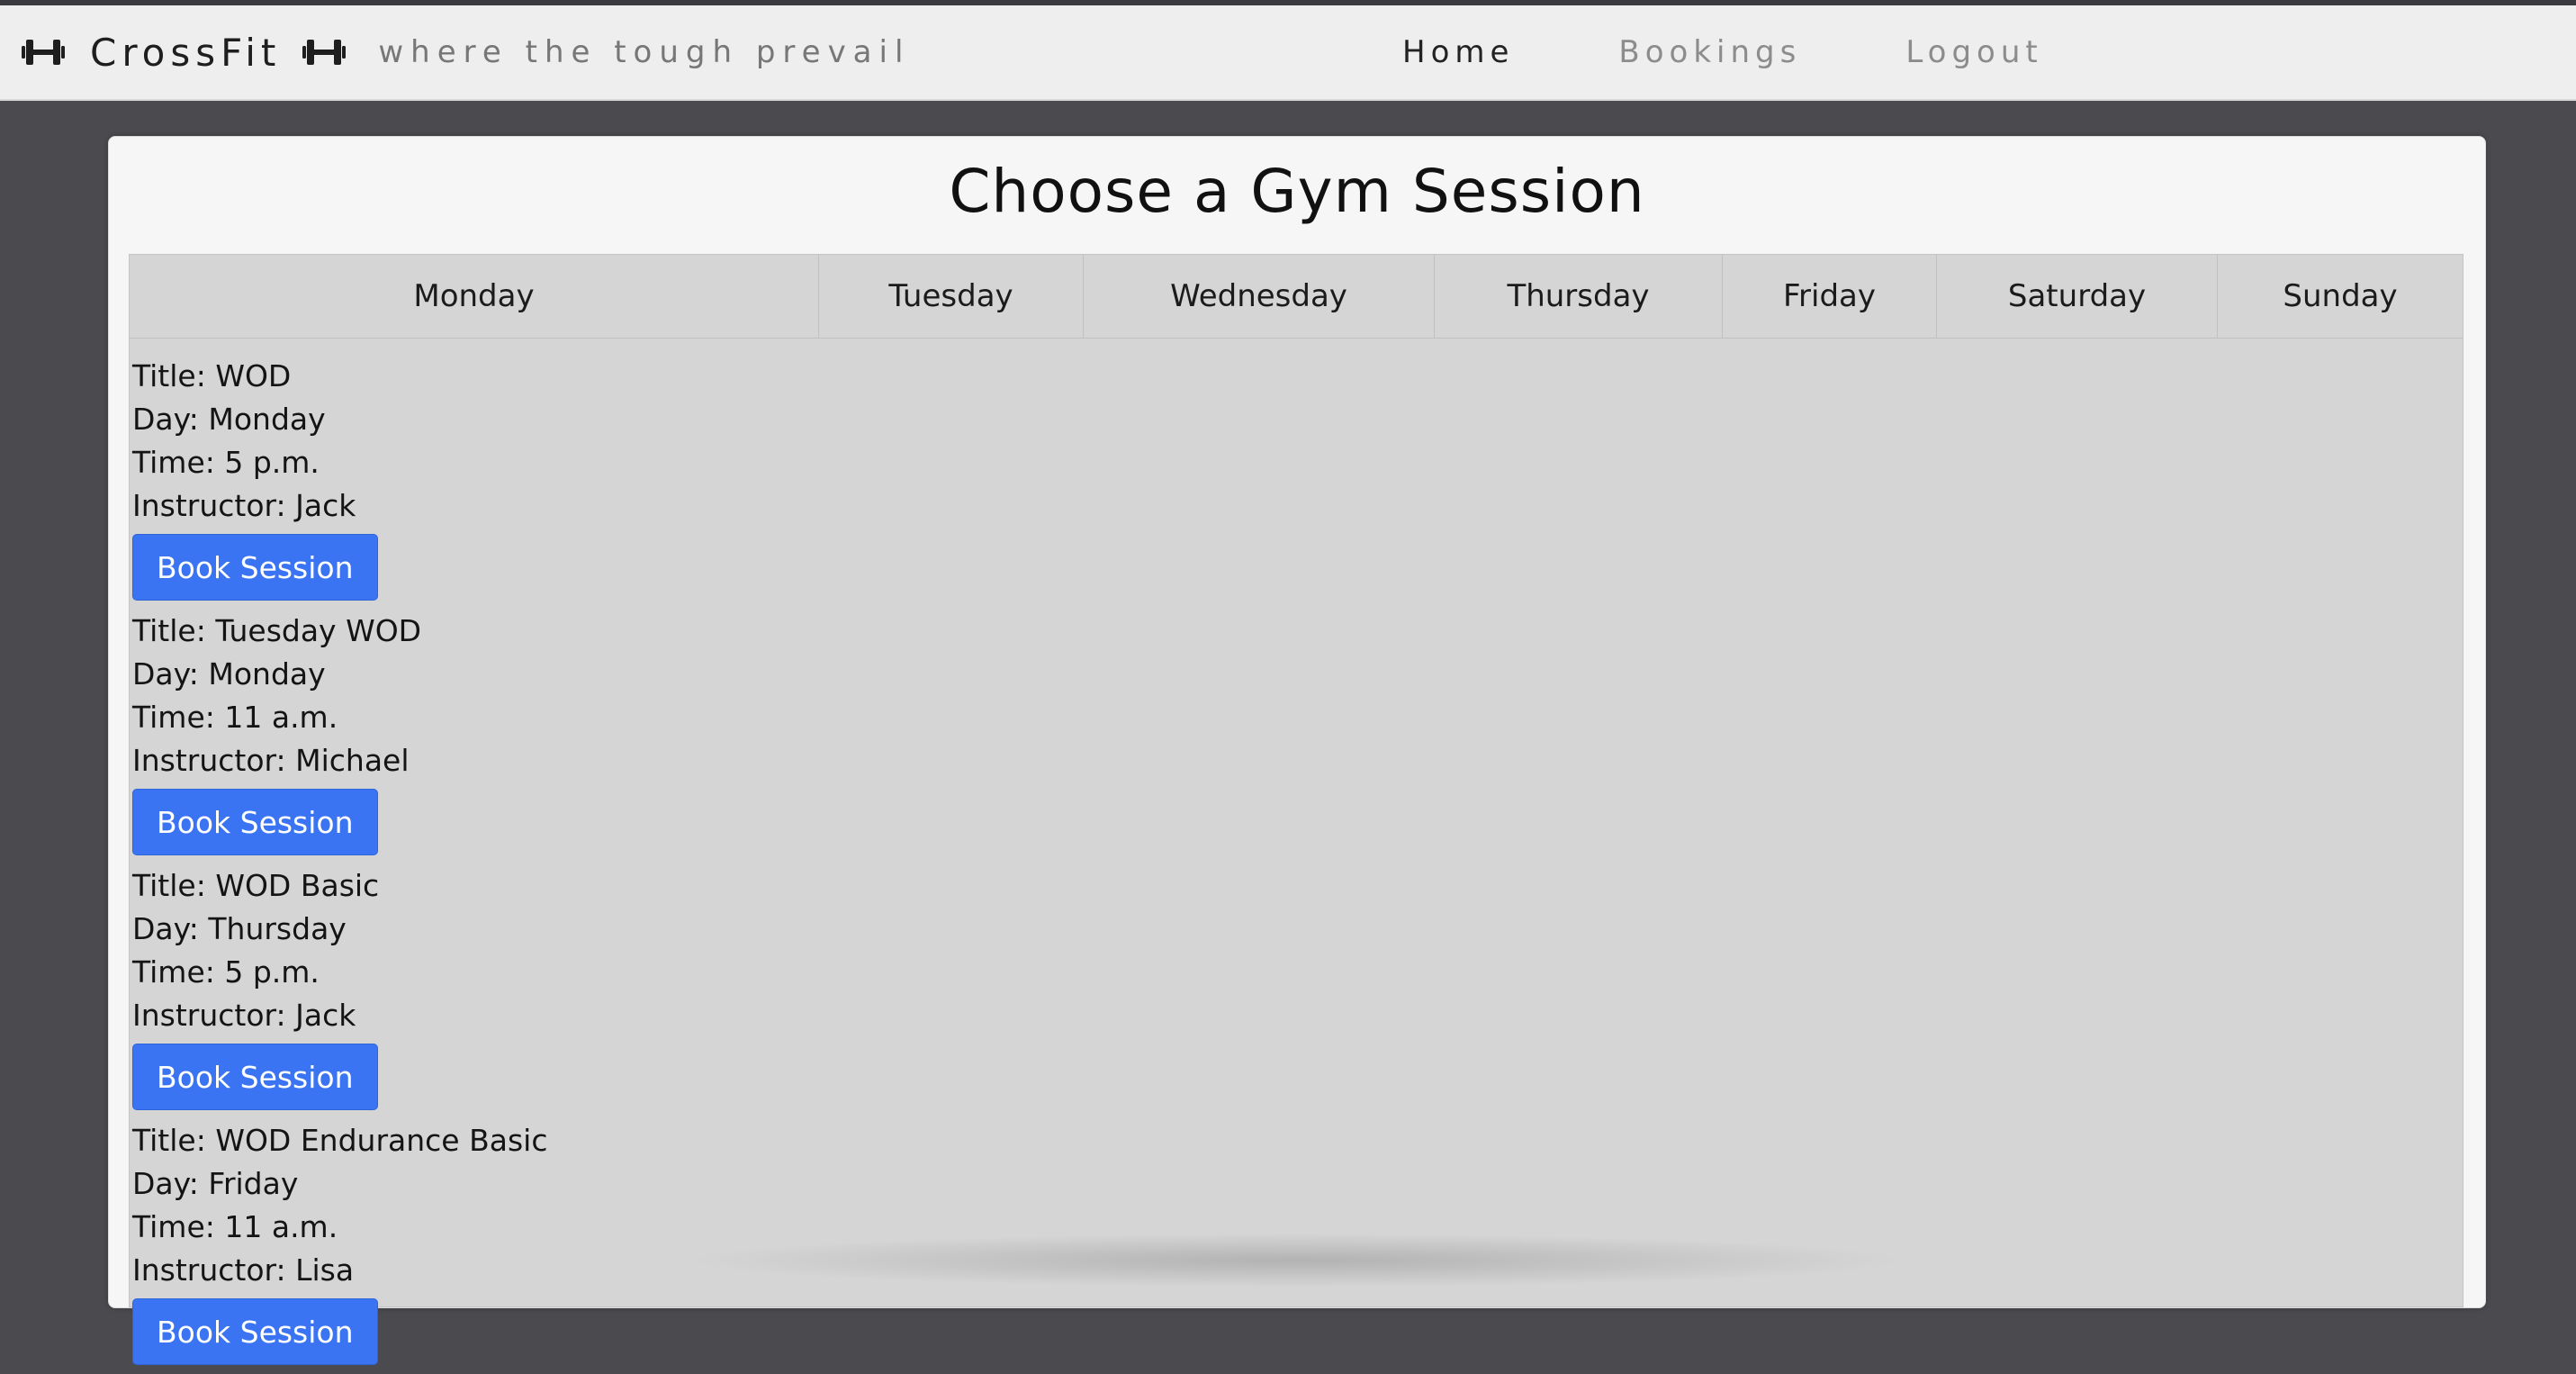 This screenshot has width=2576, height=1374. I want to click on day-header-tuesday: Tuesday, so click(951, 296).